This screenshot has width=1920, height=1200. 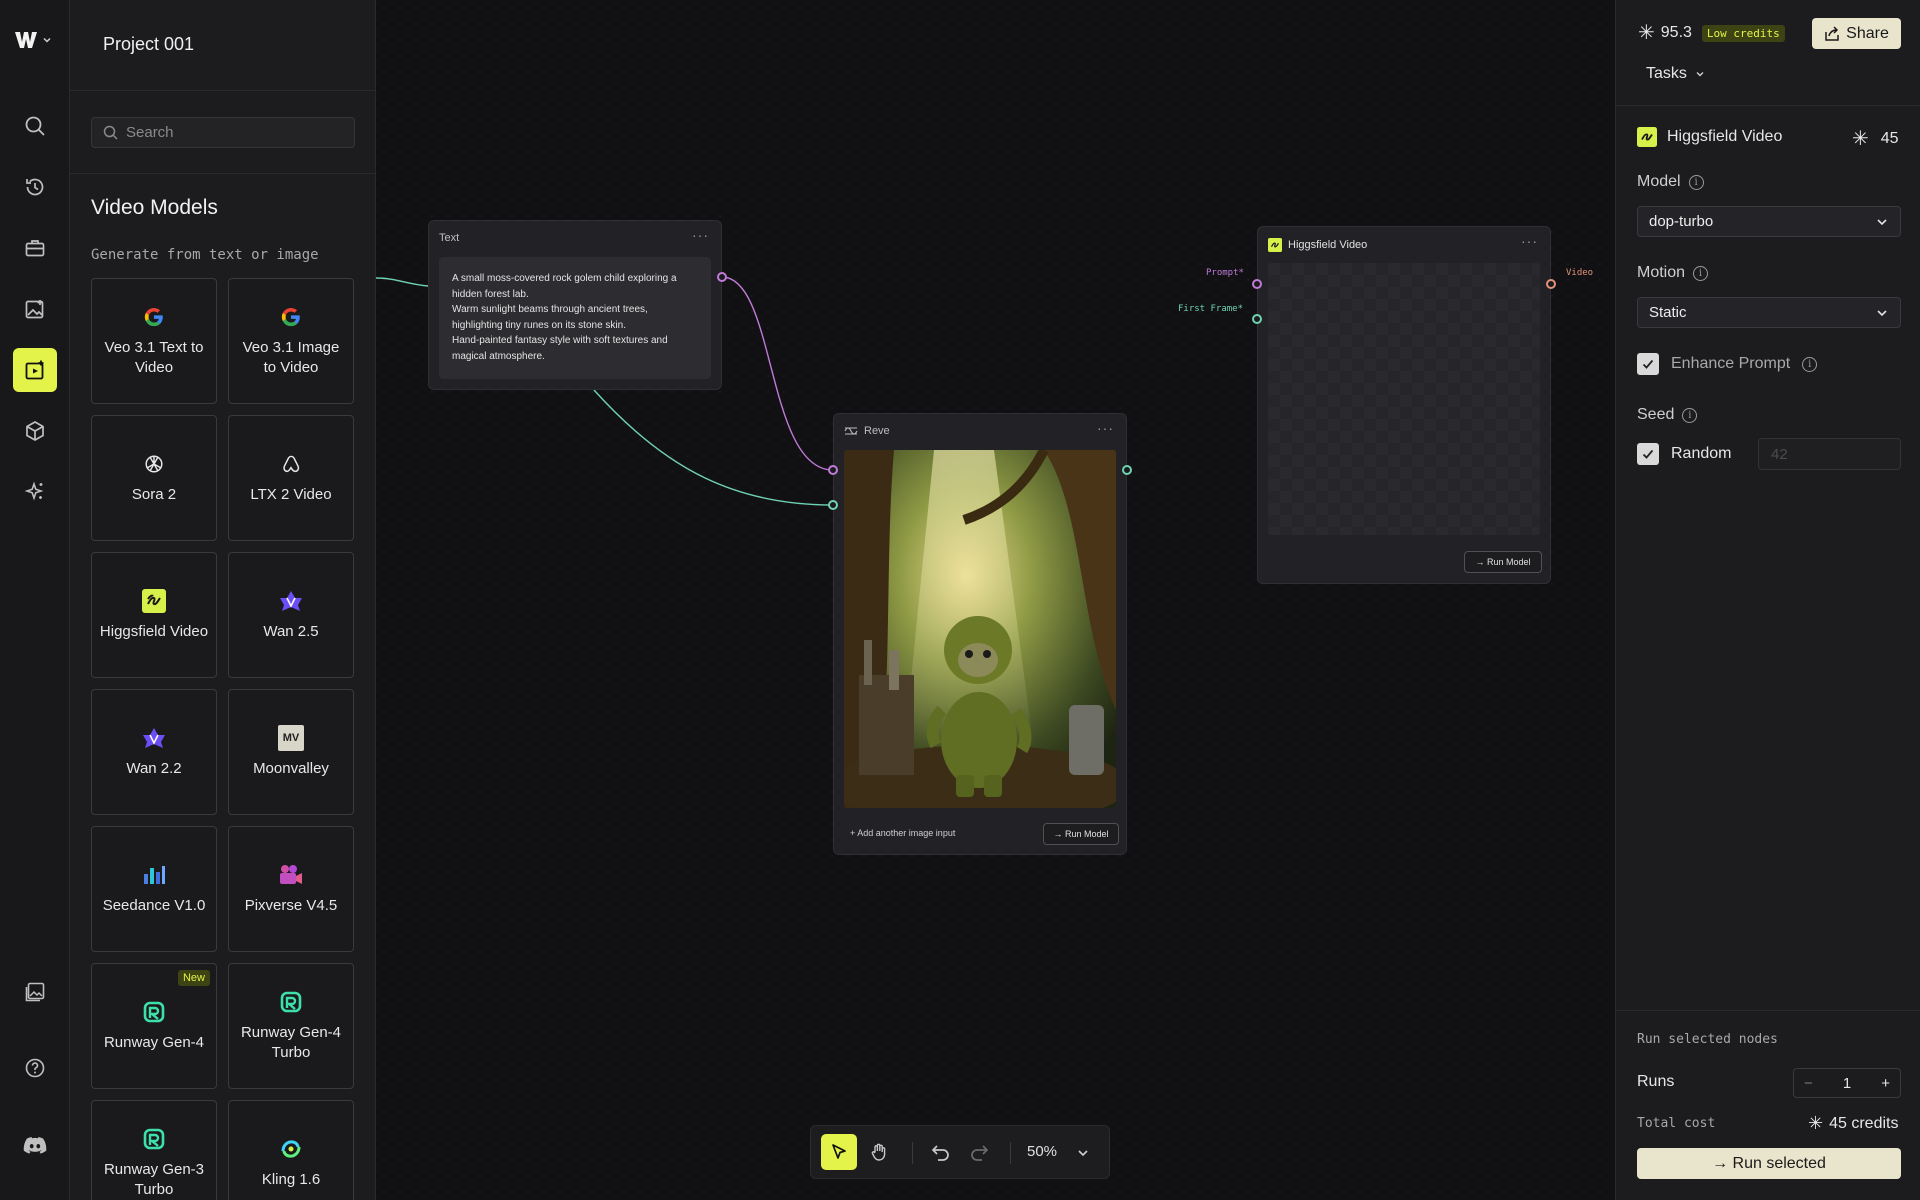 What do you see at coordinates (291, 889) in the screenshot?
I see `model-card-pixverse: Pixverse V4.5` at bounding box center [291, 889].